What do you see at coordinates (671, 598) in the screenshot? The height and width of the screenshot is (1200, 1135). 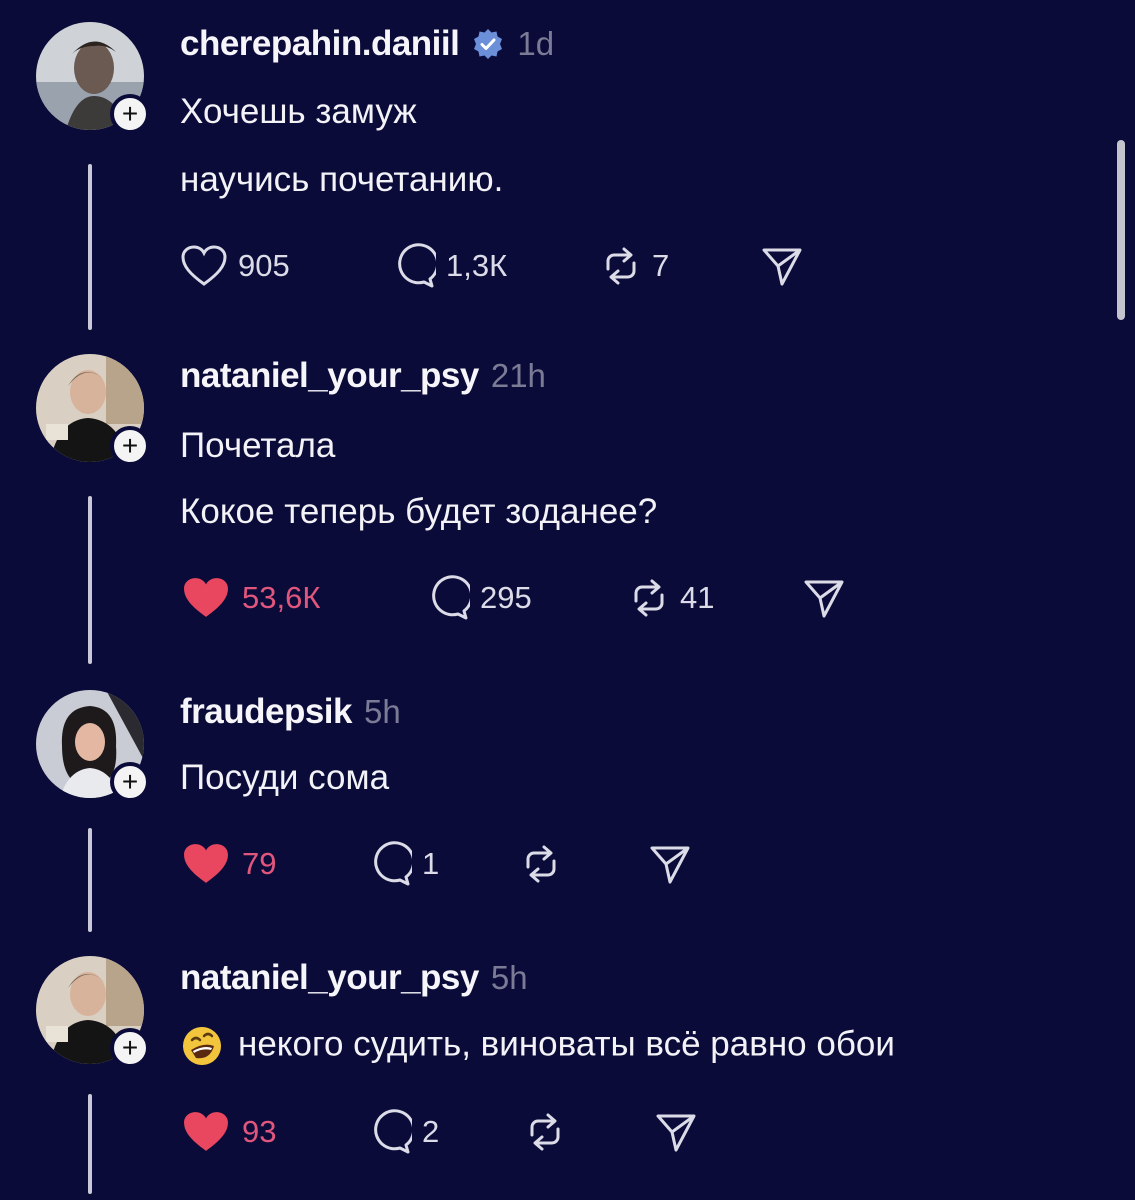 I see `repost-button: 41` at bounding box center [671, 598].